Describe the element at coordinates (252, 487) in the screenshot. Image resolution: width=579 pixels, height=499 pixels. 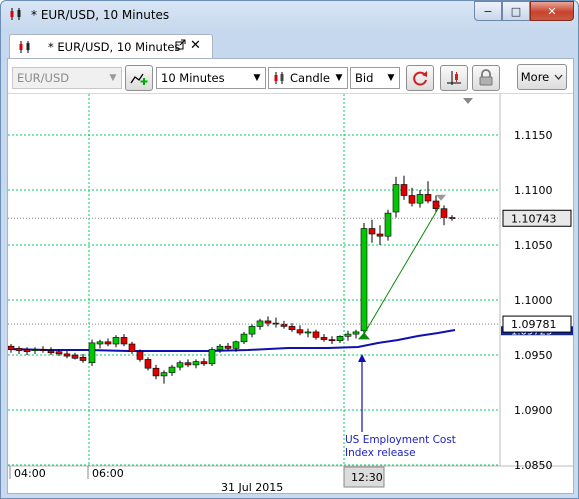
I see `date-label: 31 Jul 2015` at that location.